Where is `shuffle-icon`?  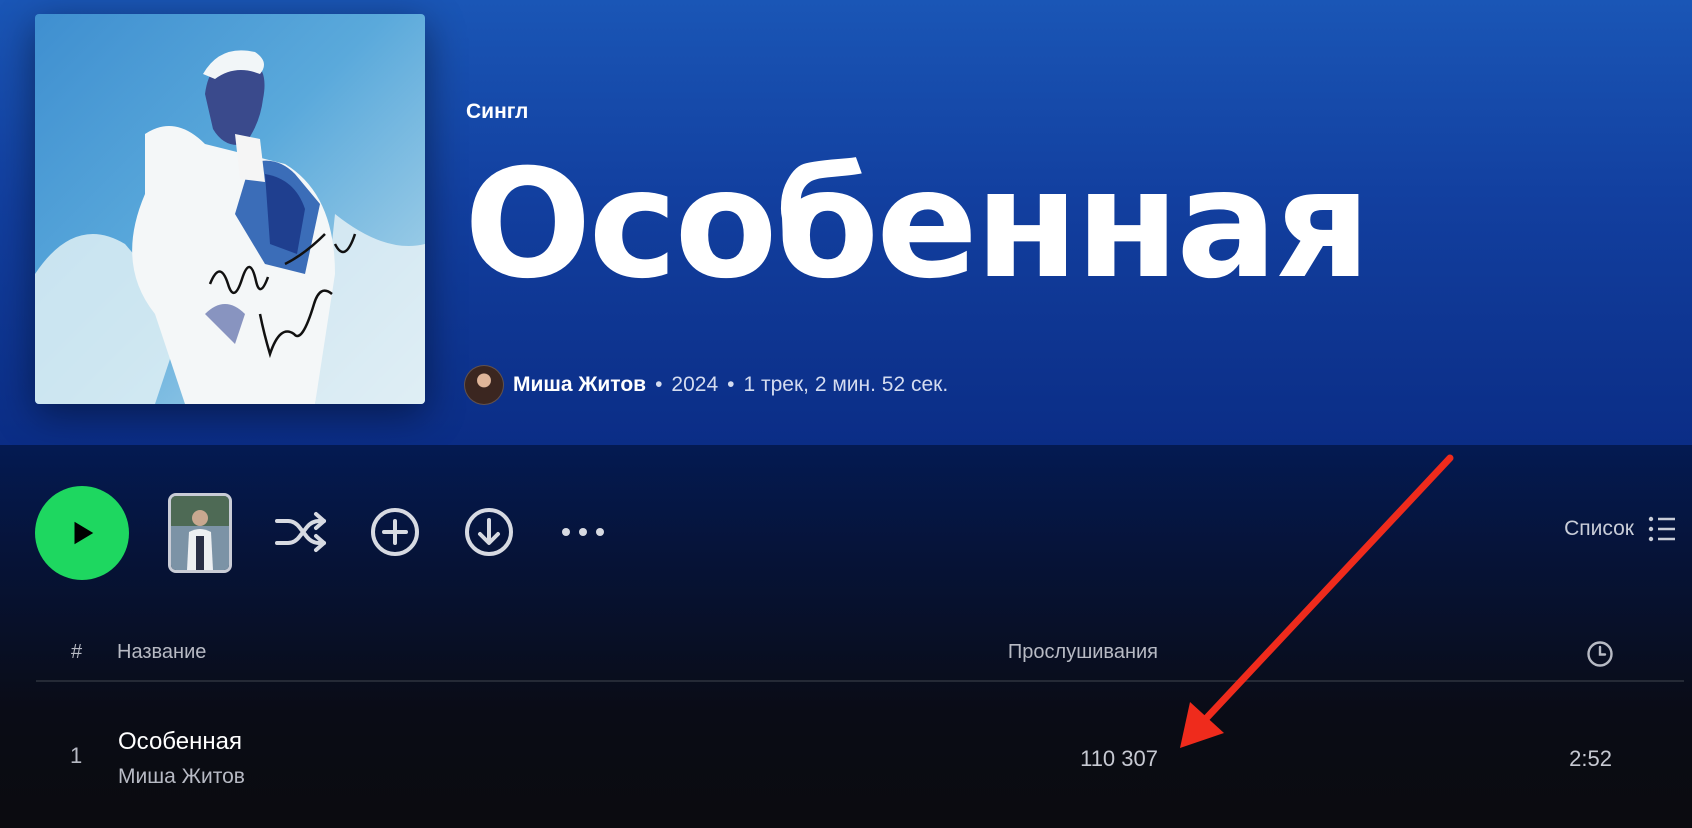
shuffle-icon is located at coordinates (300, 532).